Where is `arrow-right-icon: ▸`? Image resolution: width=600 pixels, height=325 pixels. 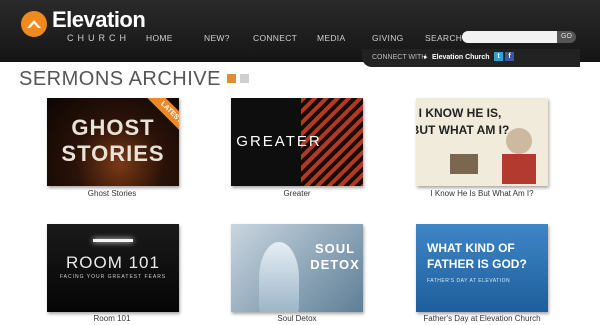
arrow-right-icon: ▸ is located at coordinates (426, 57).